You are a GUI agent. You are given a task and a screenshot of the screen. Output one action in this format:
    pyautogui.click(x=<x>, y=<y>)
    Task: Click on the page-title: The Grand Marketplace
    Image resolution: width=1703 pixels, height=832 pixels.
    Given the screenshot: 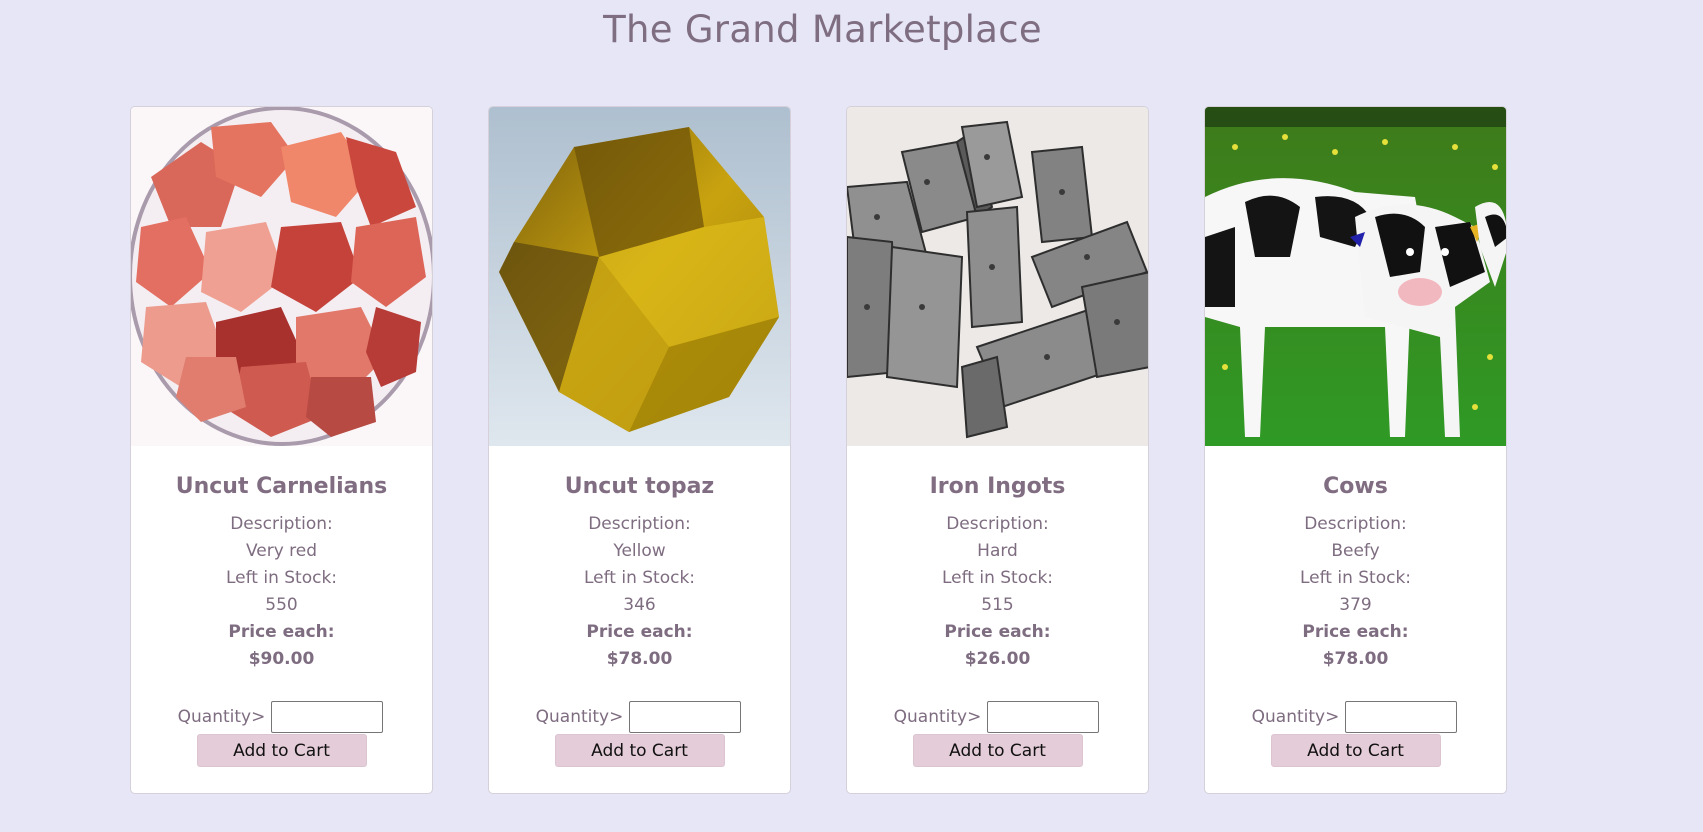 What is the action you would take?
    pyautogui.click(x=822, y=29)
    